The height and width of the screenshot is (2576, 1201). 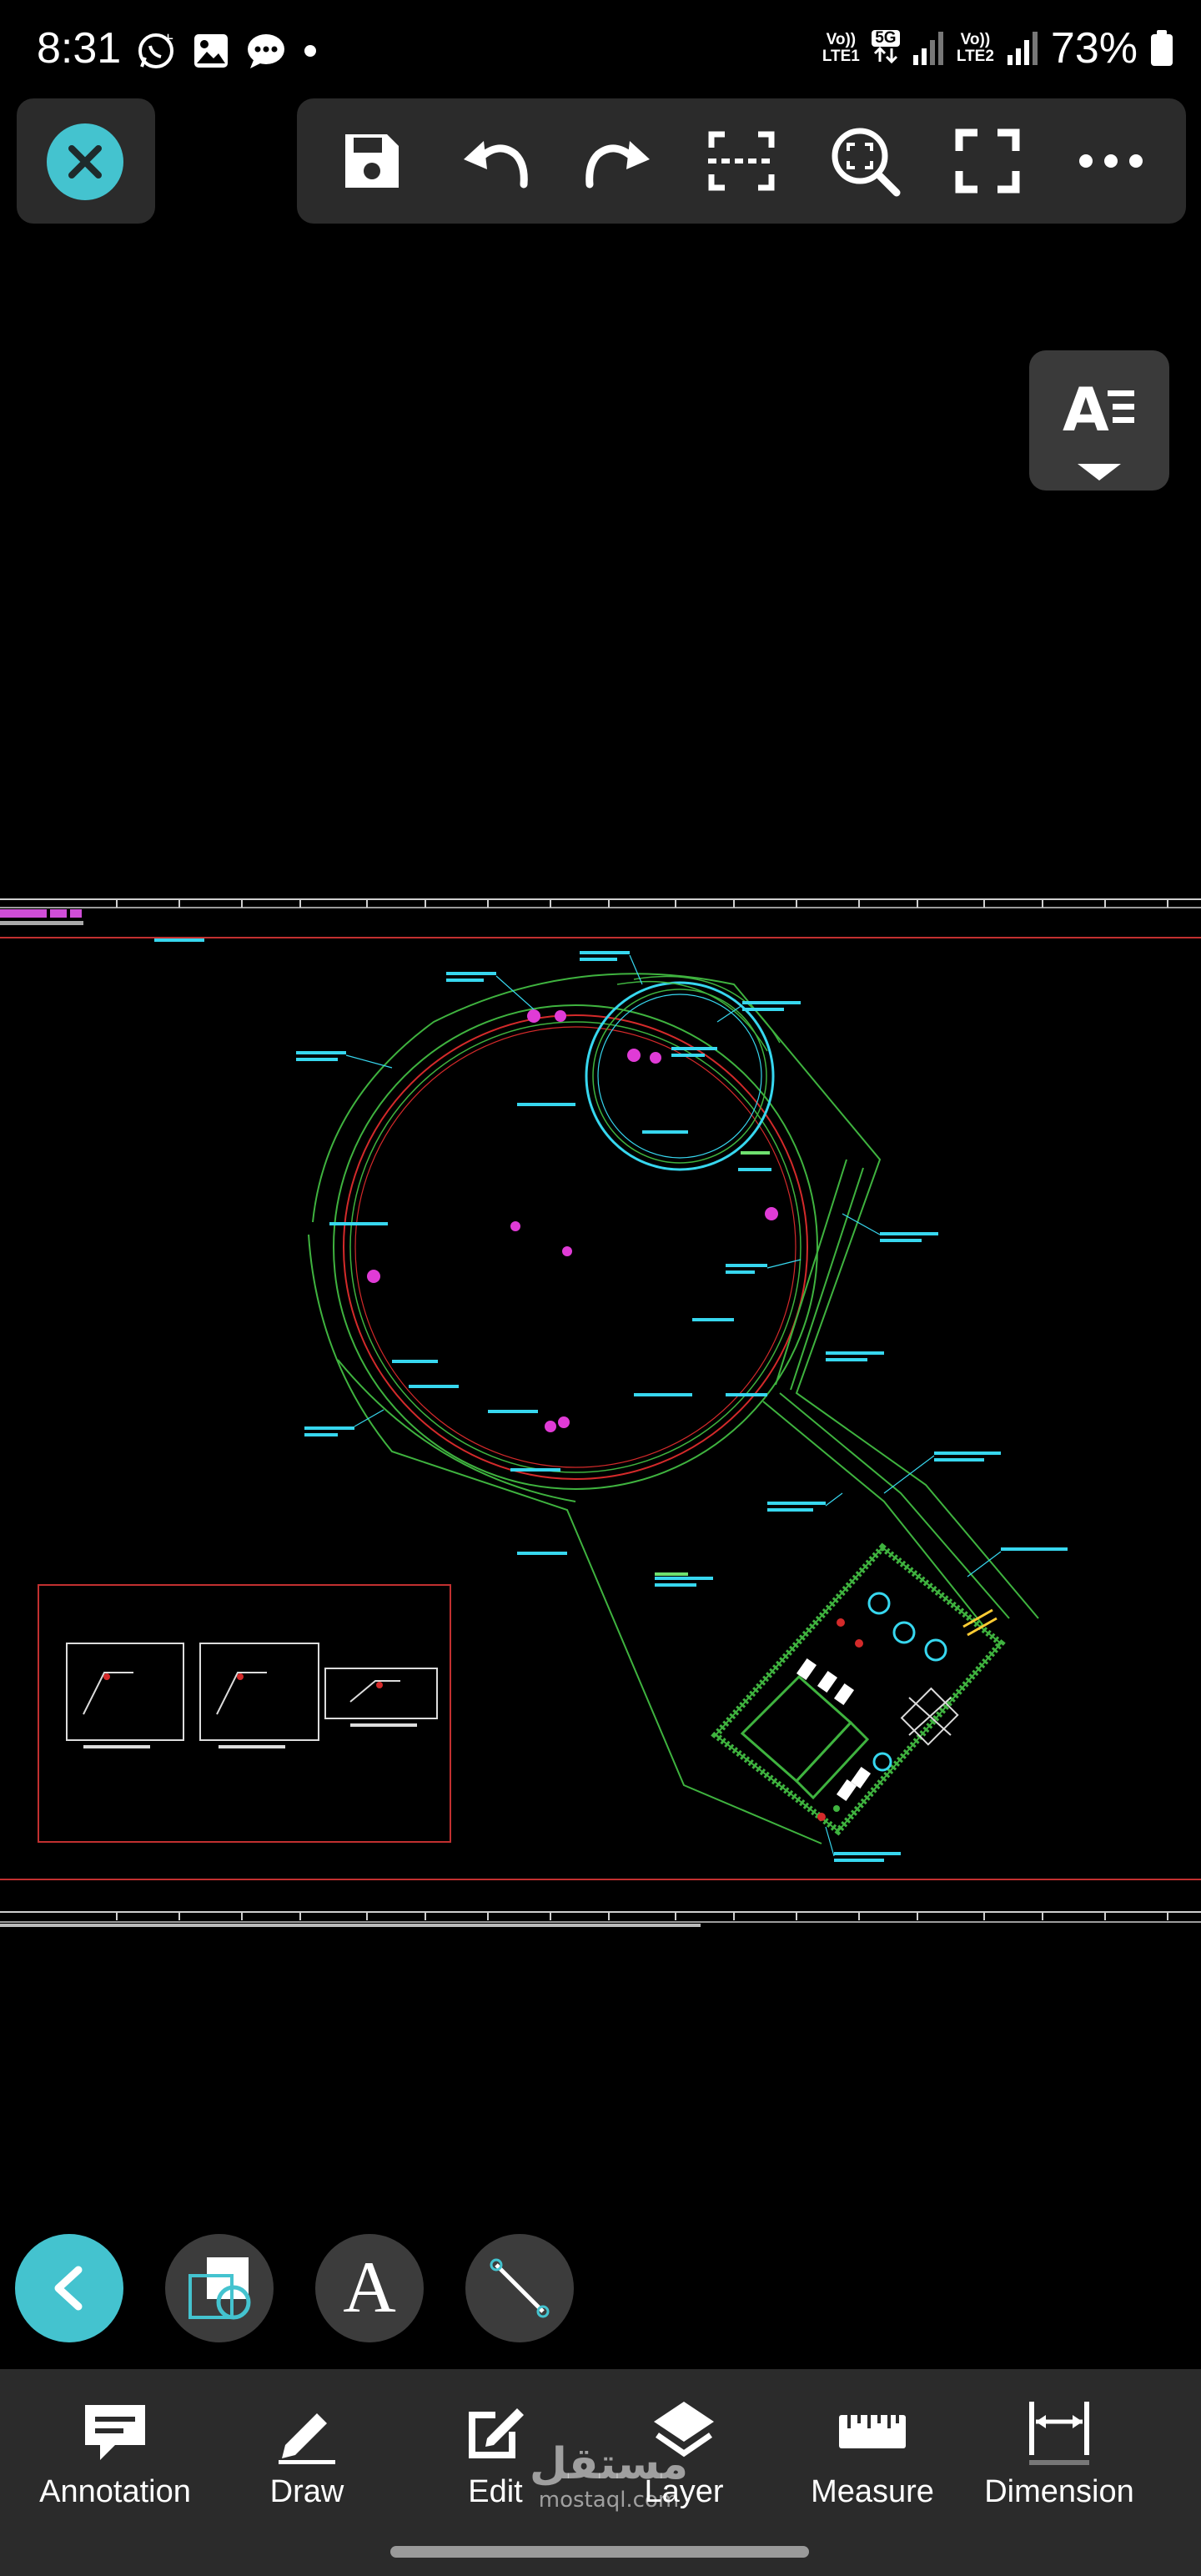 I want to click on nav-annotation-label: Annotation, so click(x=115, y=2491).